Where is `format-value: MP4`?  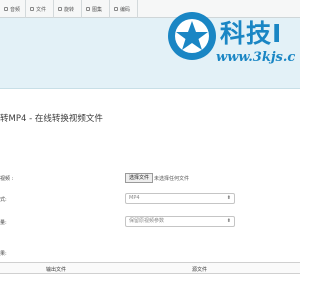
format-value: MP4 is located at coordinates (134, 198).